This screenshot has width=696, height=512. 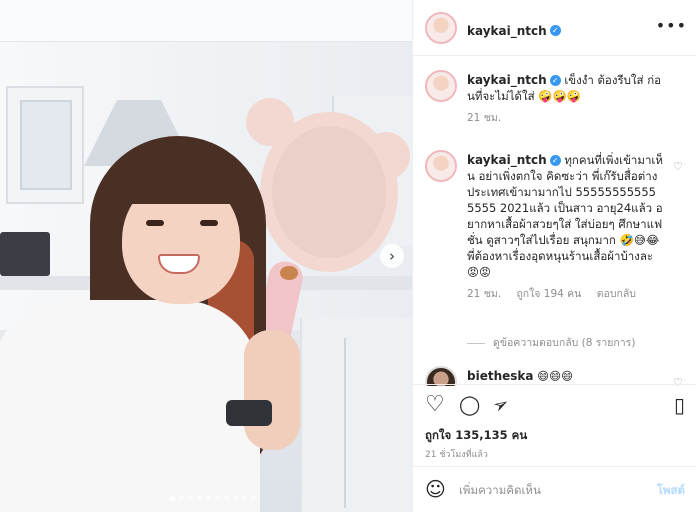 What do you see at coordinates (507, 31) in the screenshot?
I see `header-username: kaykai_ntch` at bounding box center [507, 31].